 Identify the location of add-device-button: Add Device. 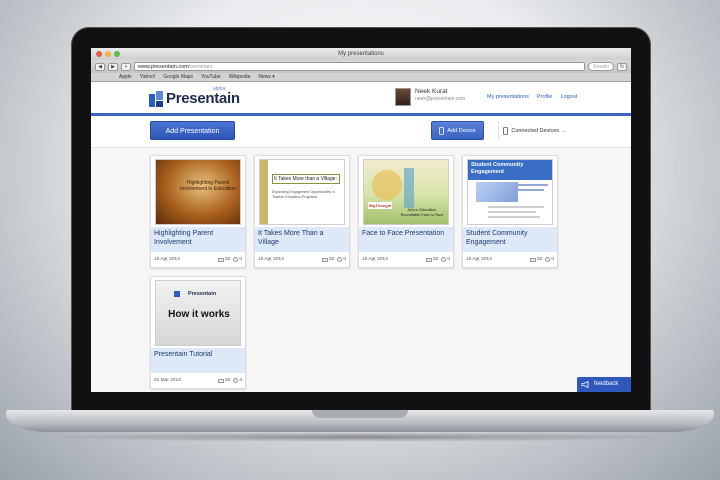
(457, 130).